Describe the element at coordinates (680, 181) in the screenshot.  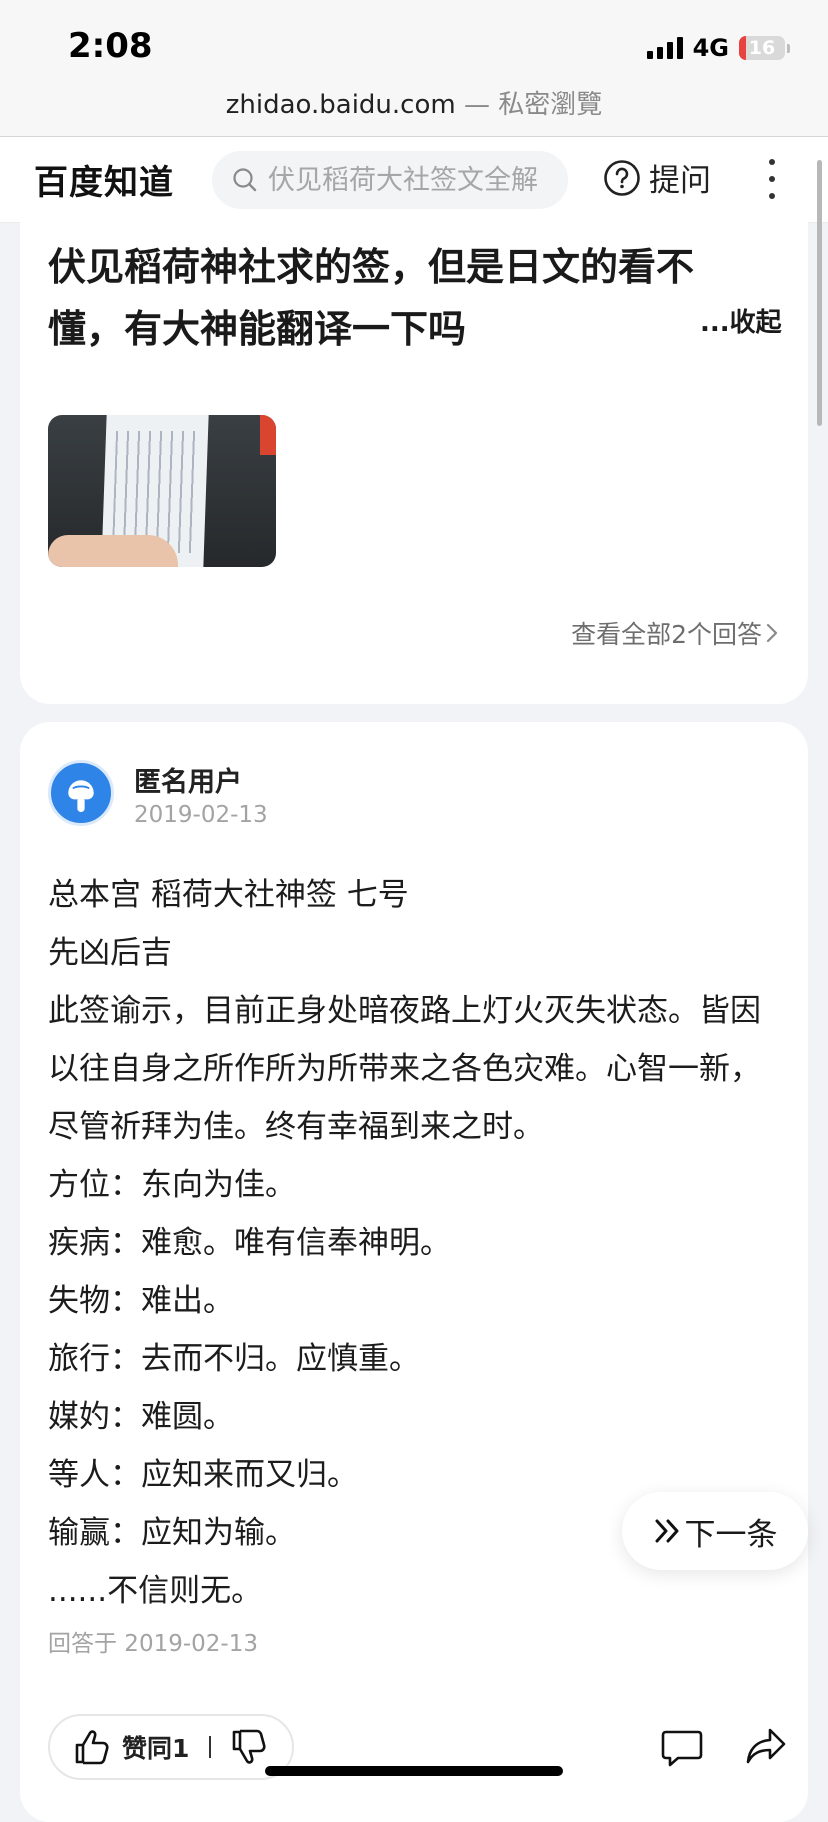
I see `ask-label: 提问` at that location.